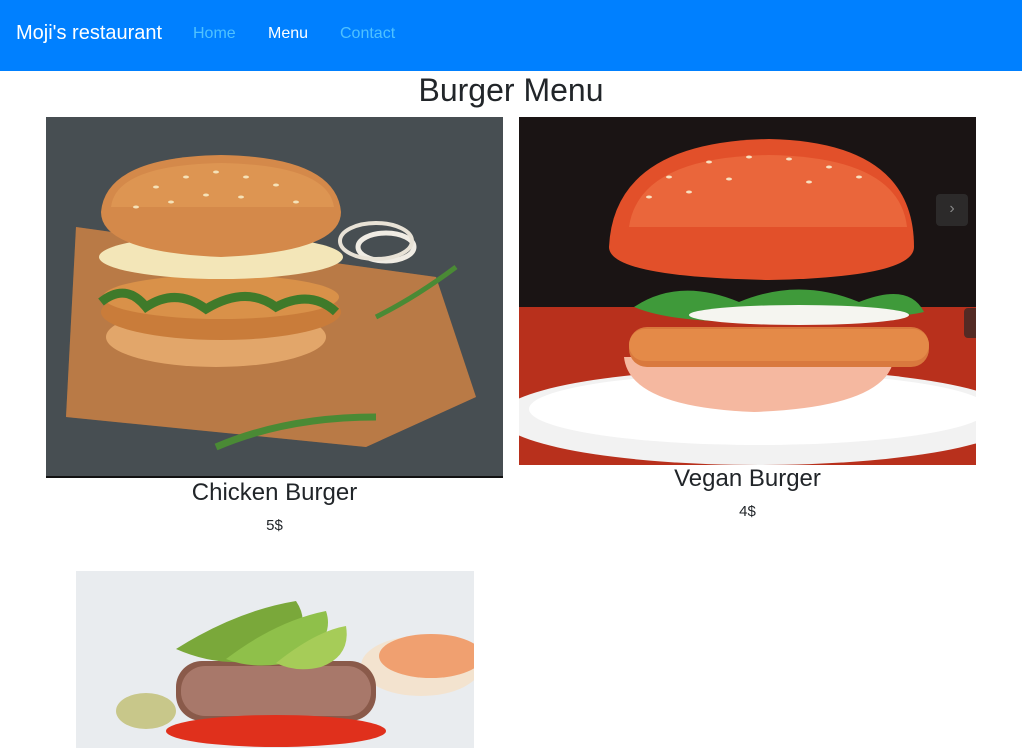 The image size is (1022, 748). I want to click on carousel-next-button: ›, so click(952, 210).